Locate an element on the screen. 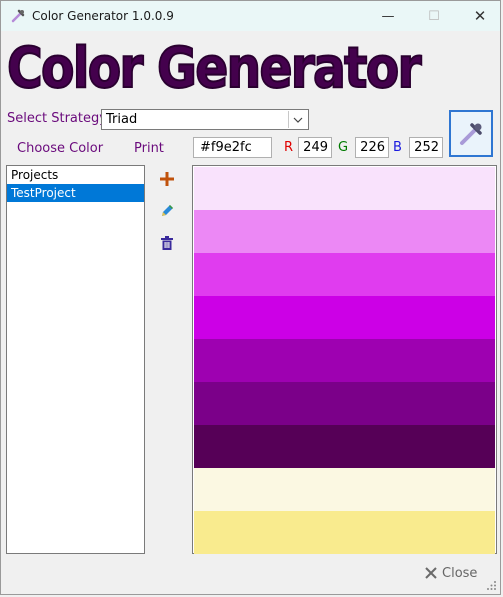  resize-grip-icon is located at coordinates (492, 586).